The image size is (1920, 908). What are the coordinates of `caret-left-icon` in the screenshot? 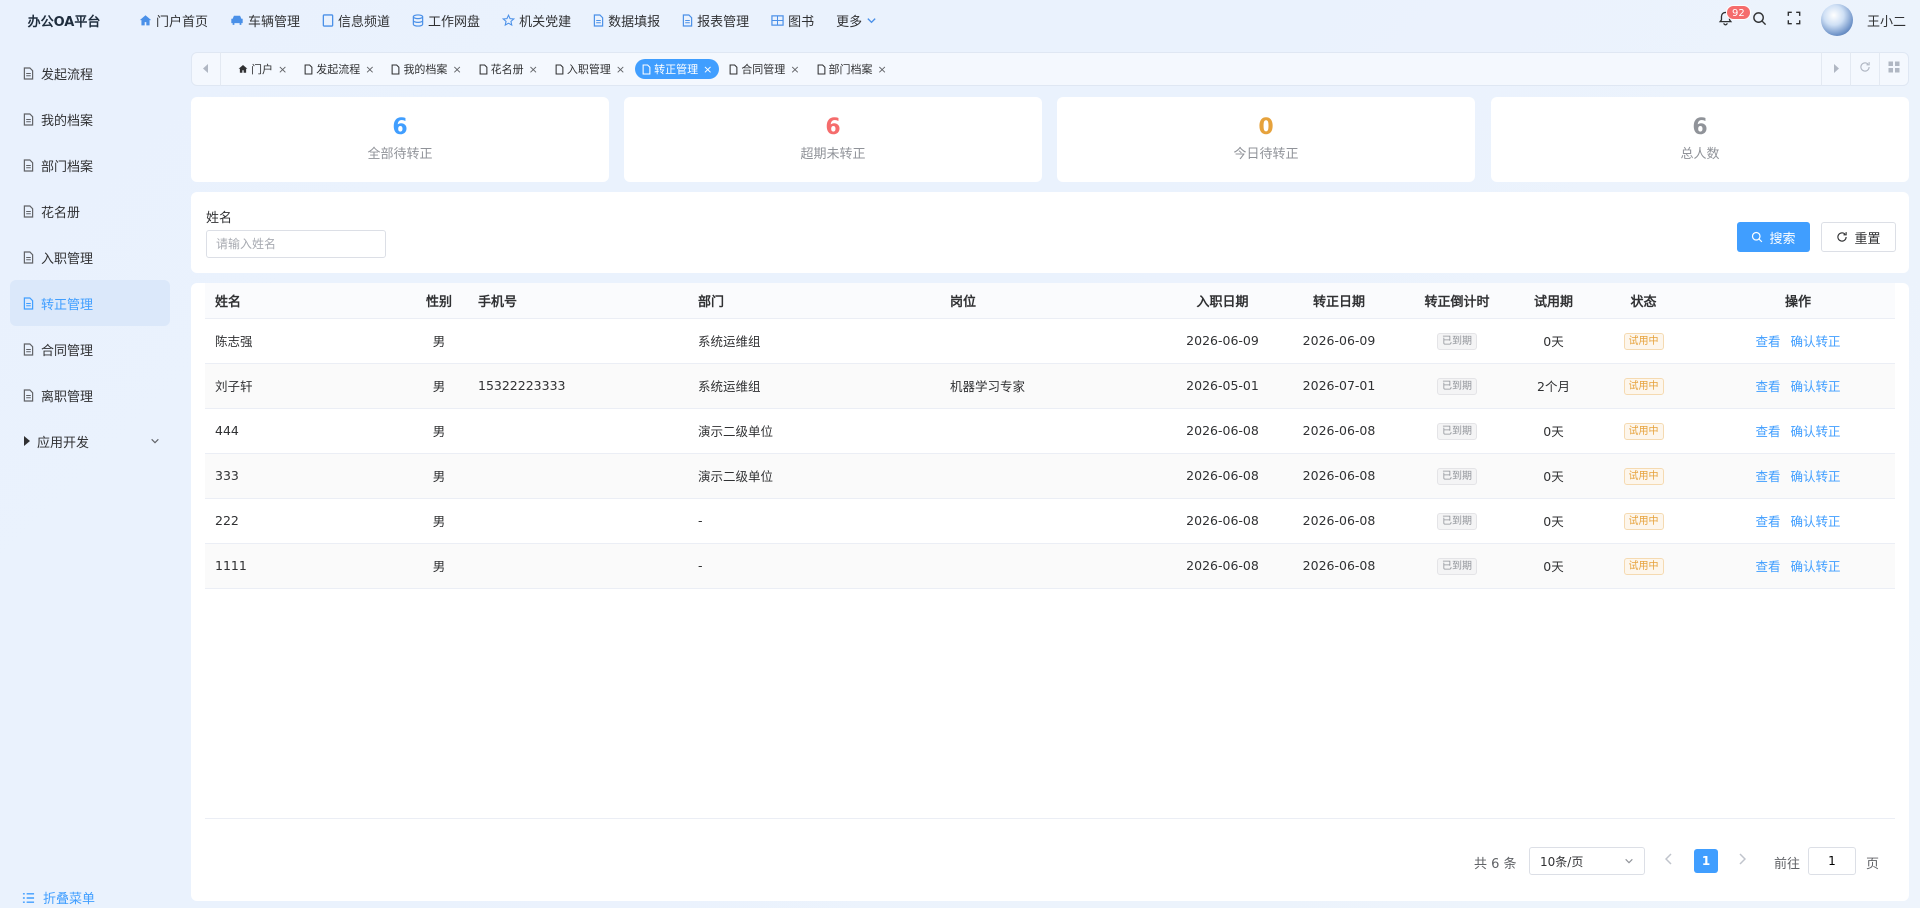 It's located at (206, 69).